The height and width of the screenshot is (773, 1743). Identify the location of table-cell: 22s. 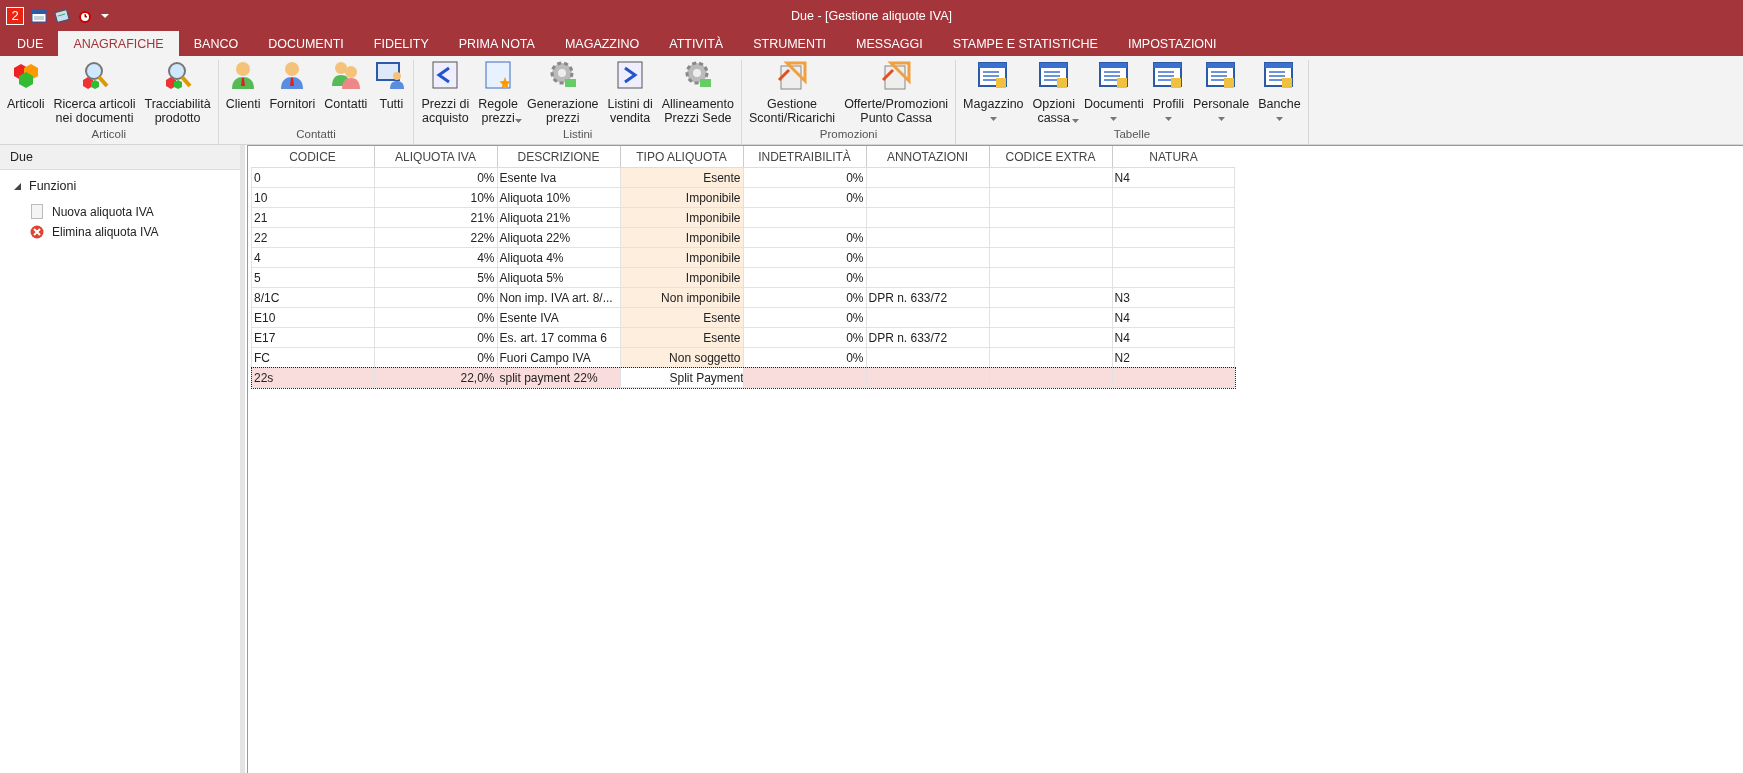
(312, 377).